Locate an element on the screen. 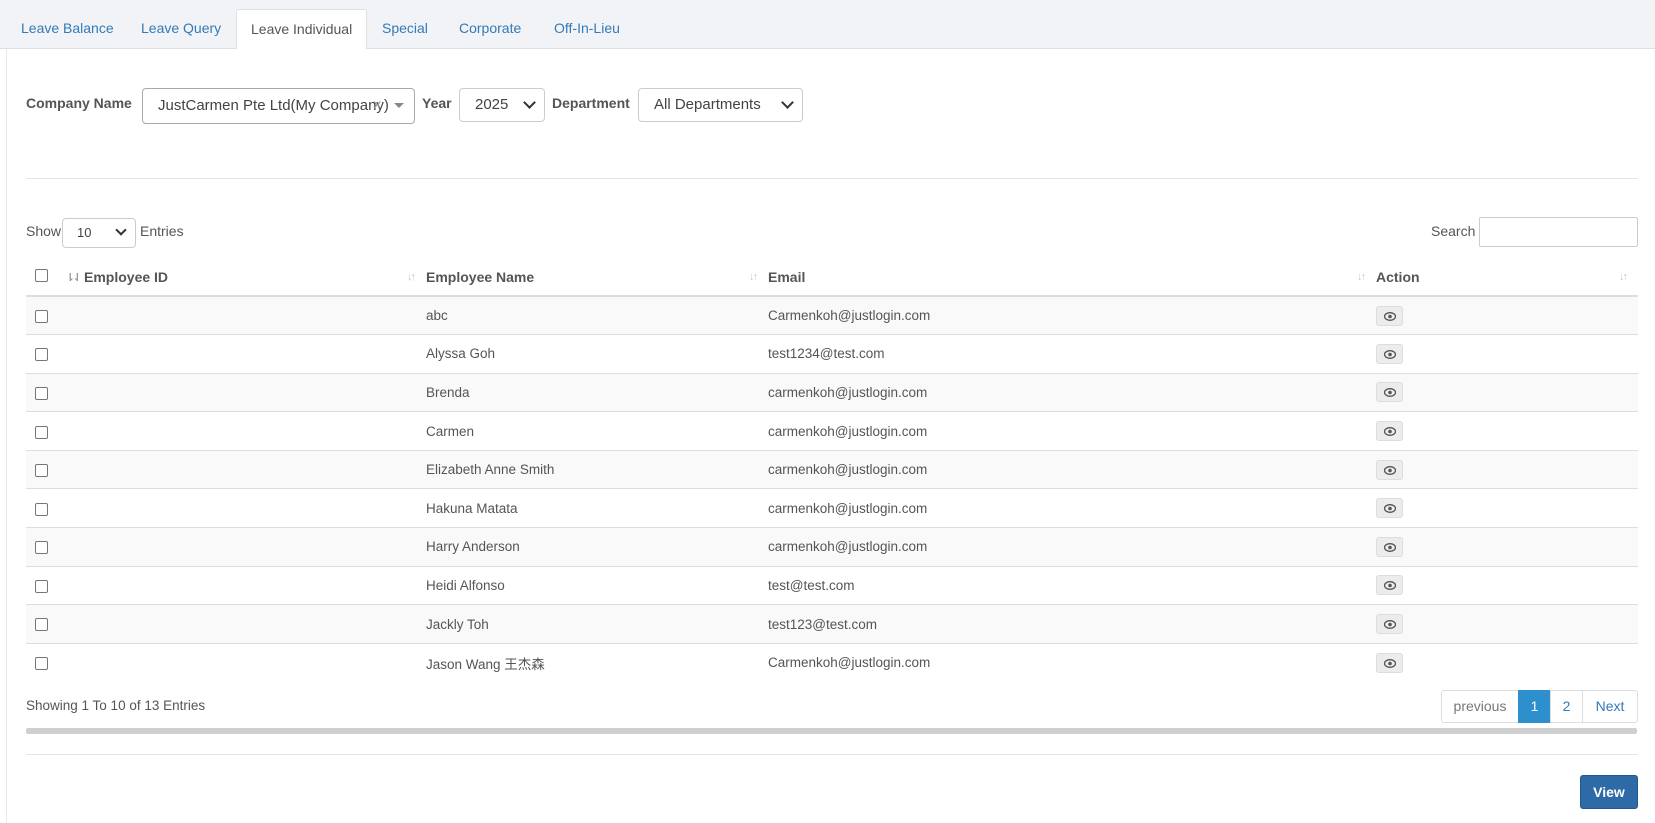 The height and width of the screenshot is (823, 1655). table-row: Jason Wang 王杰森 Carmenkoh@justlogin.com is located at coordinates (832, 662).